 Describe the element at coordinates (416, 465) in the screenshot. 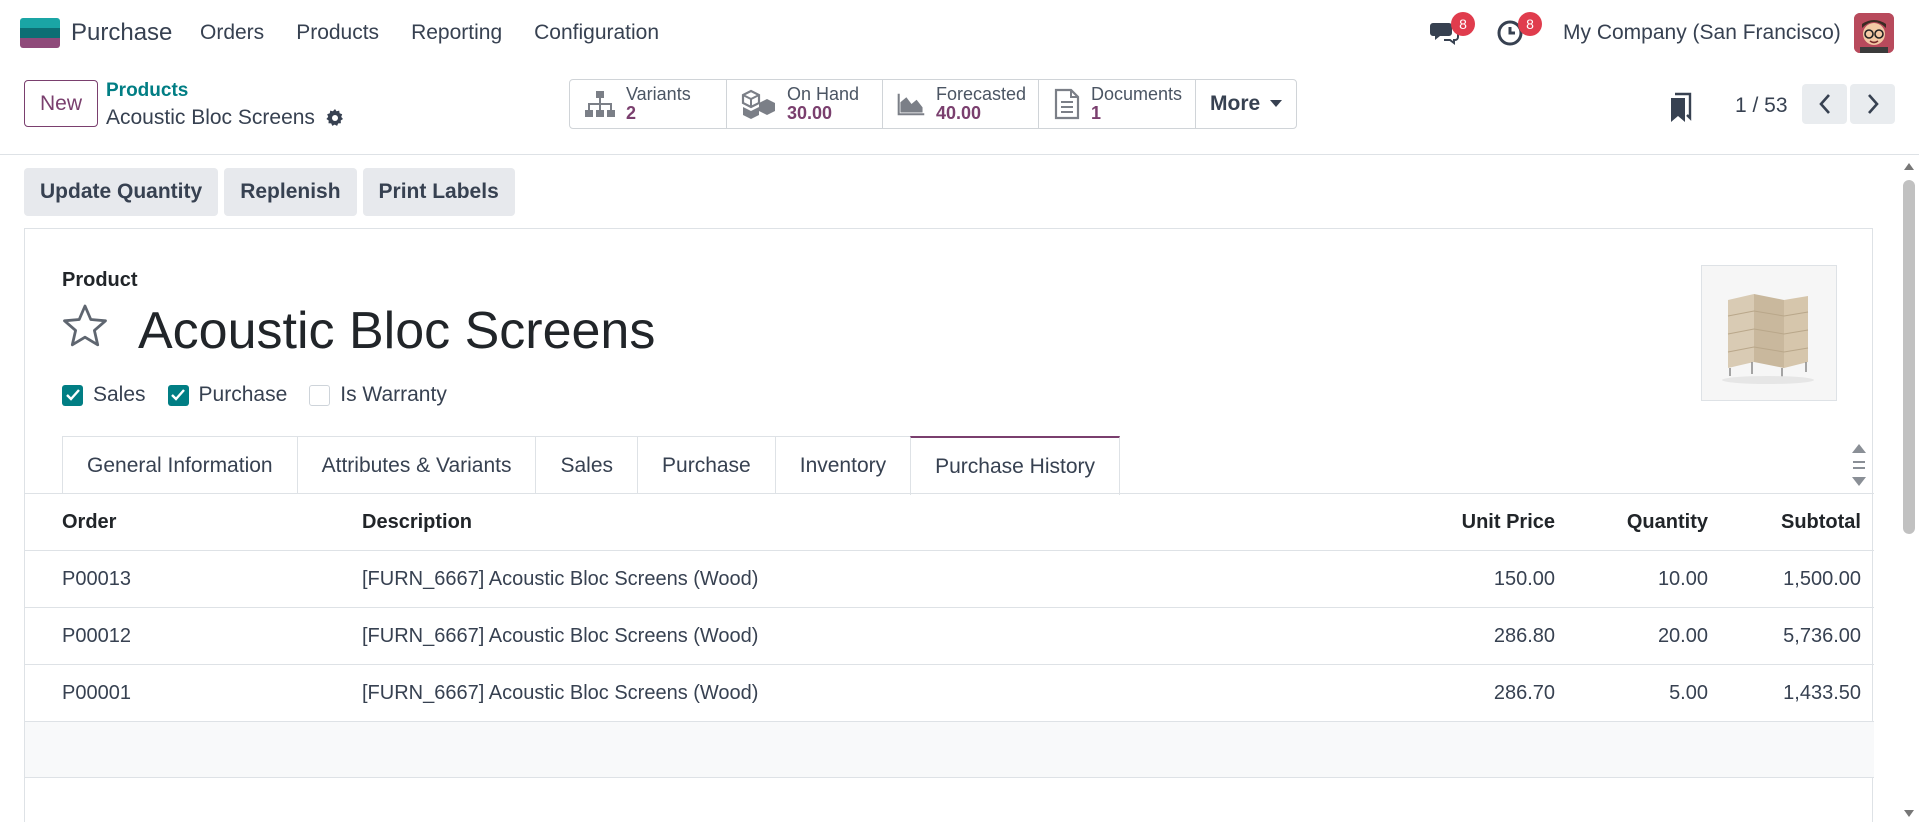

I see `tab-attributes-variants: Attributes & Variants` at that location.